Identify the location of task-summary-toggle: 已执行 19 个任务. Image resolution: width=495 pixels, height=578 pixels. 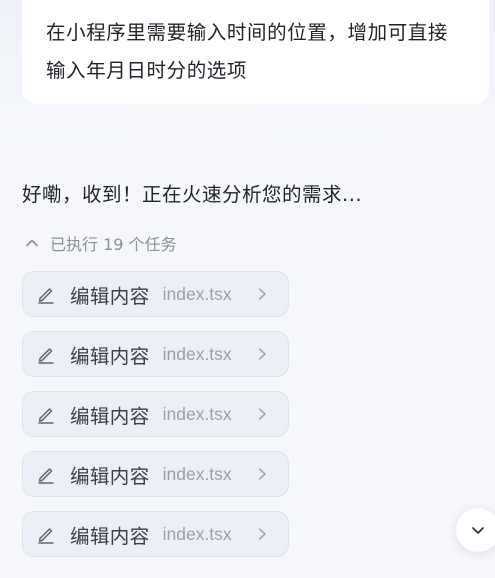
(100, 243).